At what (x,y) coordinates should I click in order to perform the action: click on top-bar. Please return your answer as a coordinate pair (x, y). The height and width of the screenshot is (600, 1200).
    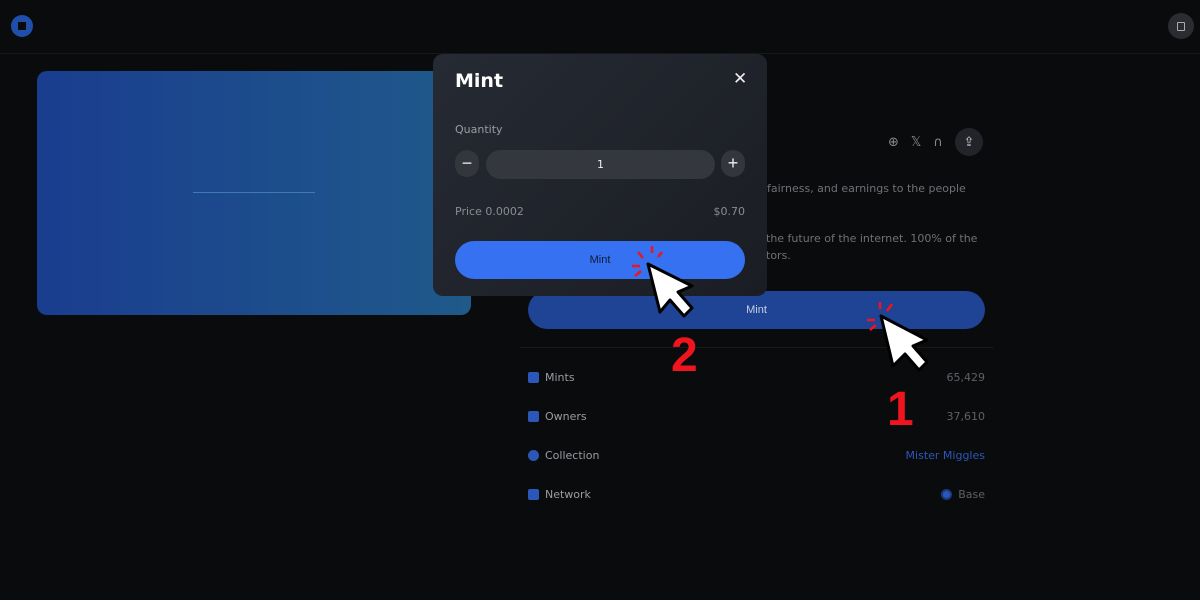
    Looking at the image, I should click on (600, 27).